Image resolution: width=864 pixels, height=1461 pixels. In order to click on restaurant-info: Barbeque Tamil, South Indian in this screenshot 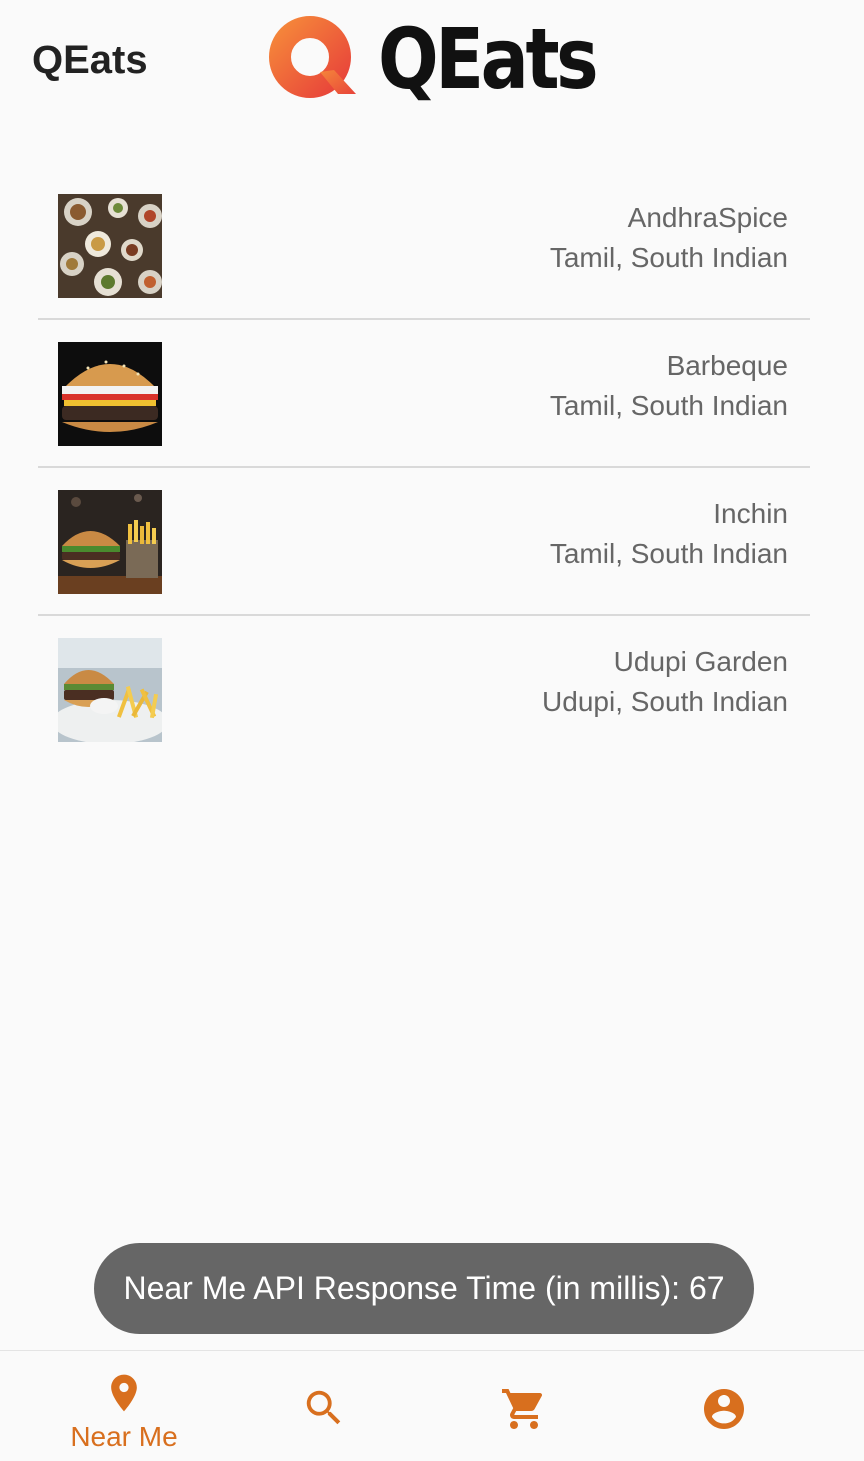, I will do `click(669, 386)`.